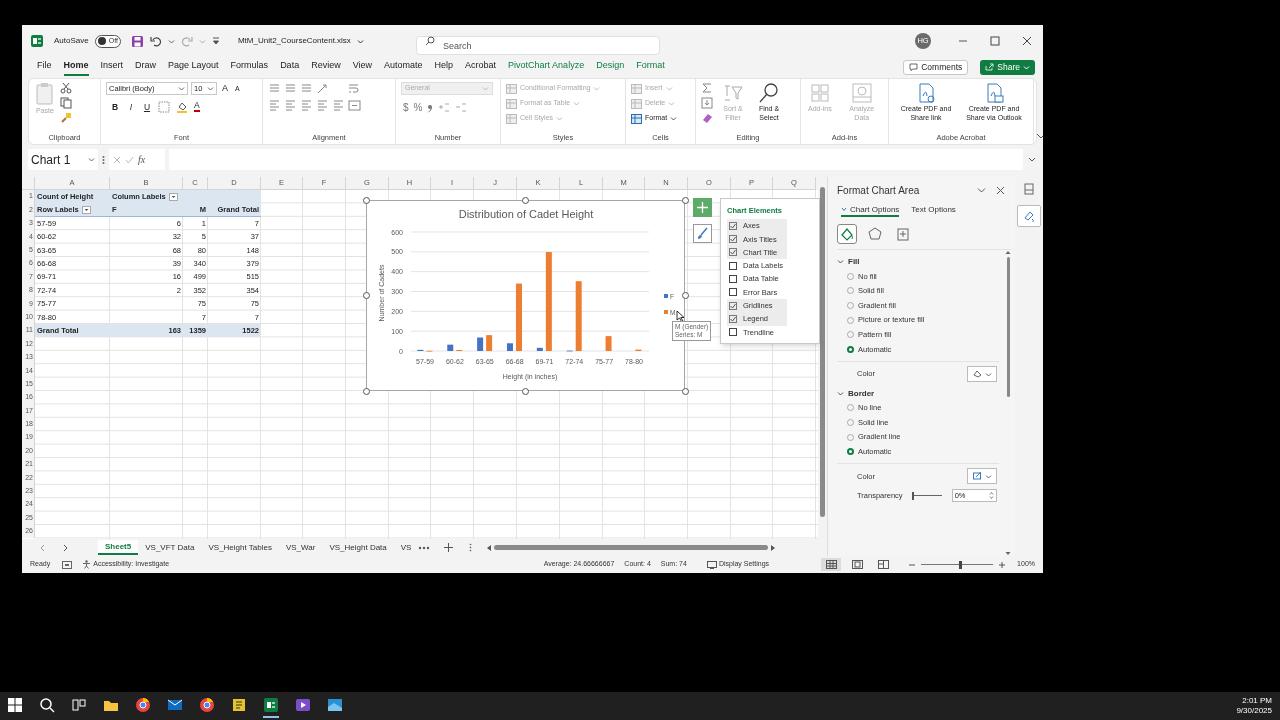 This screenshot has height=720, width=1280. What do you see at coordinates (418, 107) in the screenshot?
I see `percent-button: %` at bounding box center [418, 107].